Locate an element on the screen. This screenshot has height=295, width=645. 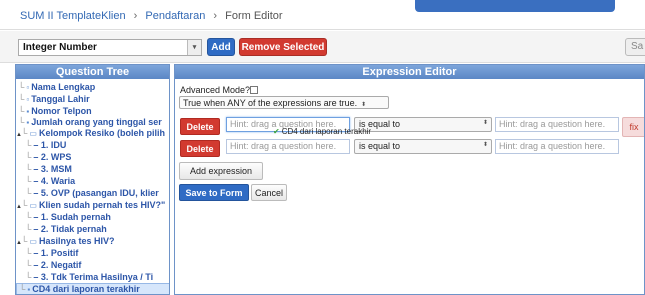
tree-item-label: Kelompok Resiko (boleh pilih is located at coordinates (101, 133).